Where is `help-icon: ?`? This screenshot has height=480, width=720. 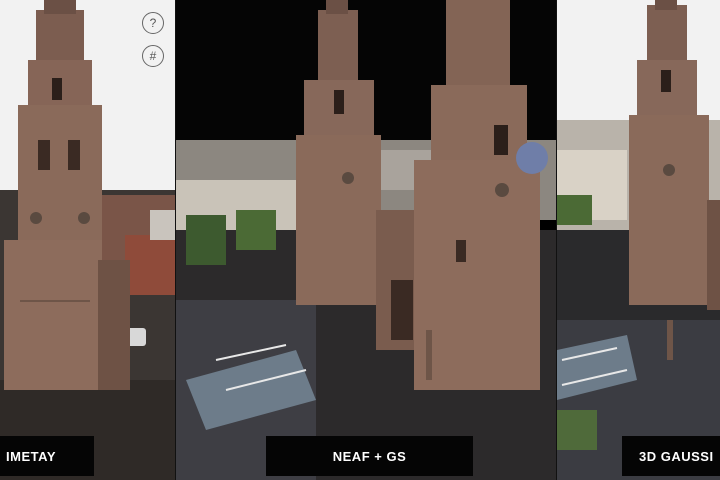
help-icon: ? is located at coordinates (153, 23).